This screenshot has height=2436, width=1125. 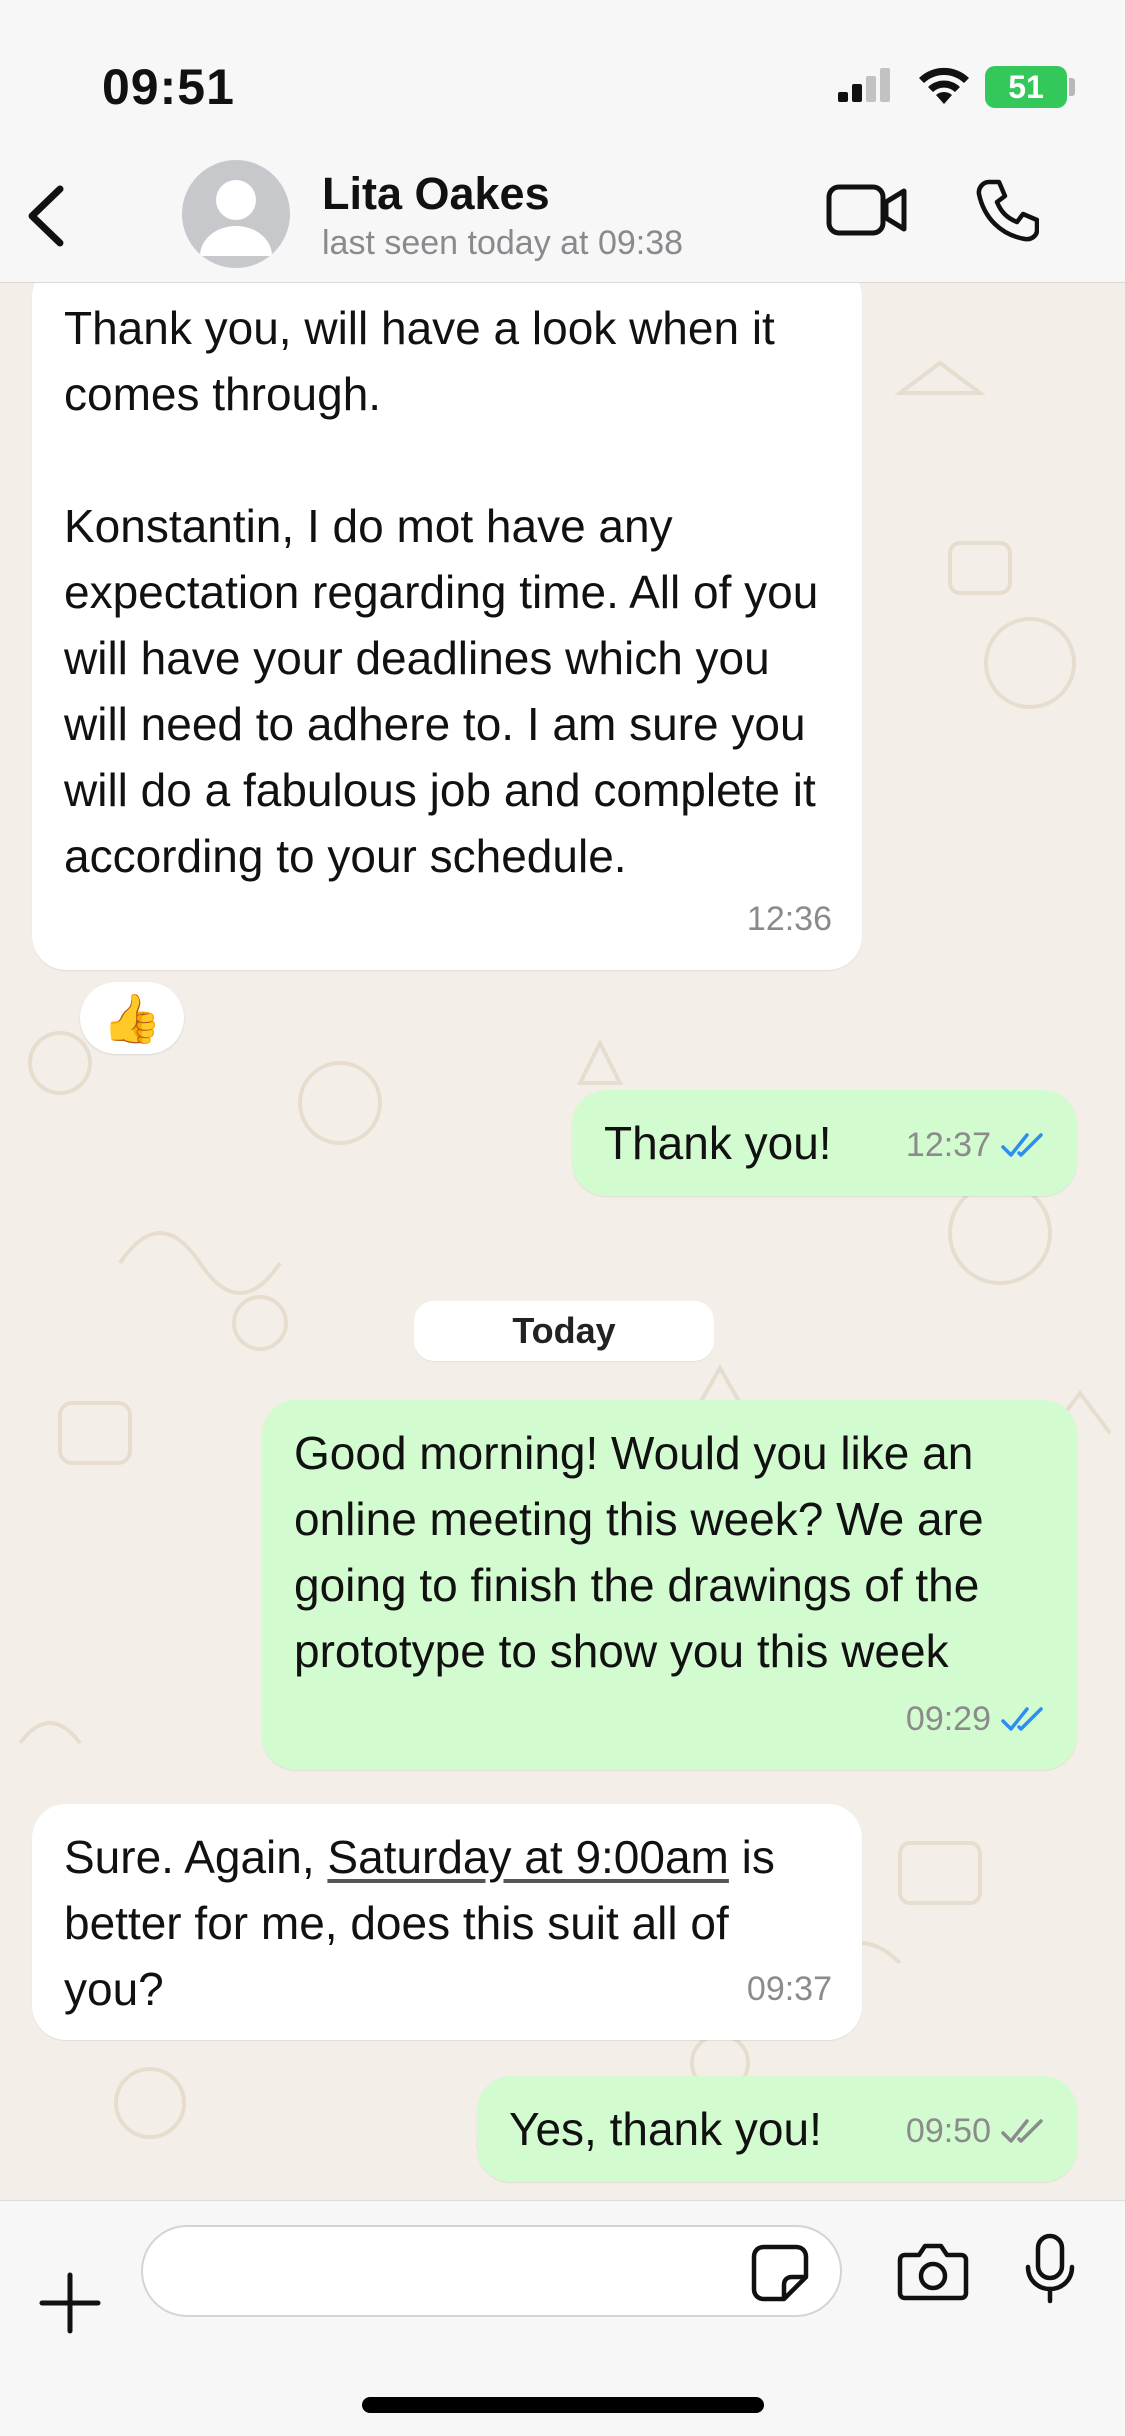 I want to click on back-chevron-icon, so click(x=47, y=216).